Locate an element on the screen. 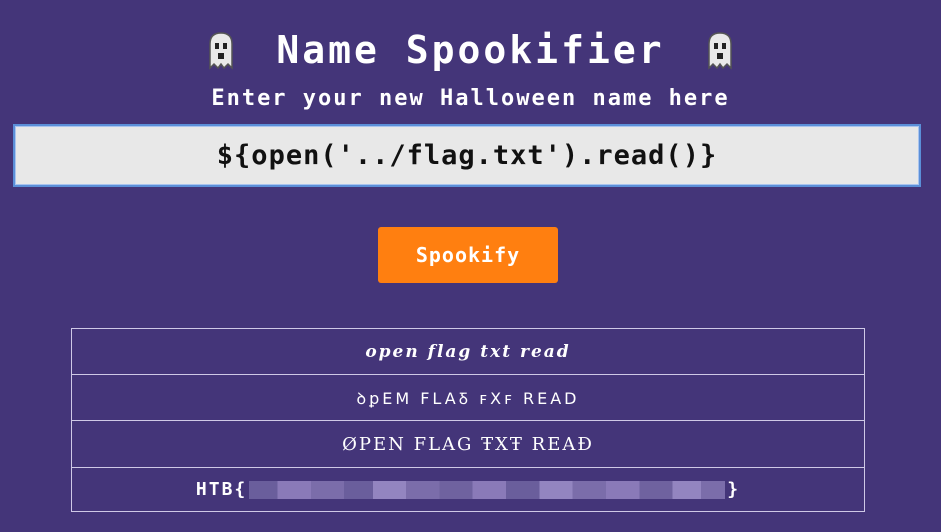 The width and height of the screenshot is (941, 532). result-cell: open flag txt read is located at coordinates (468, 351).